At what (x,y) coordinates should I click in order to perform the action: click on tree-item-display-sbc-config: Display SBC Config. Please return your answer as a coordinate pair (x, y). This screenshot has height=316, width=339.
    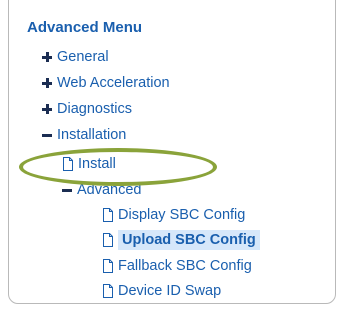
    Looking at the image, I should click on (173, 215).